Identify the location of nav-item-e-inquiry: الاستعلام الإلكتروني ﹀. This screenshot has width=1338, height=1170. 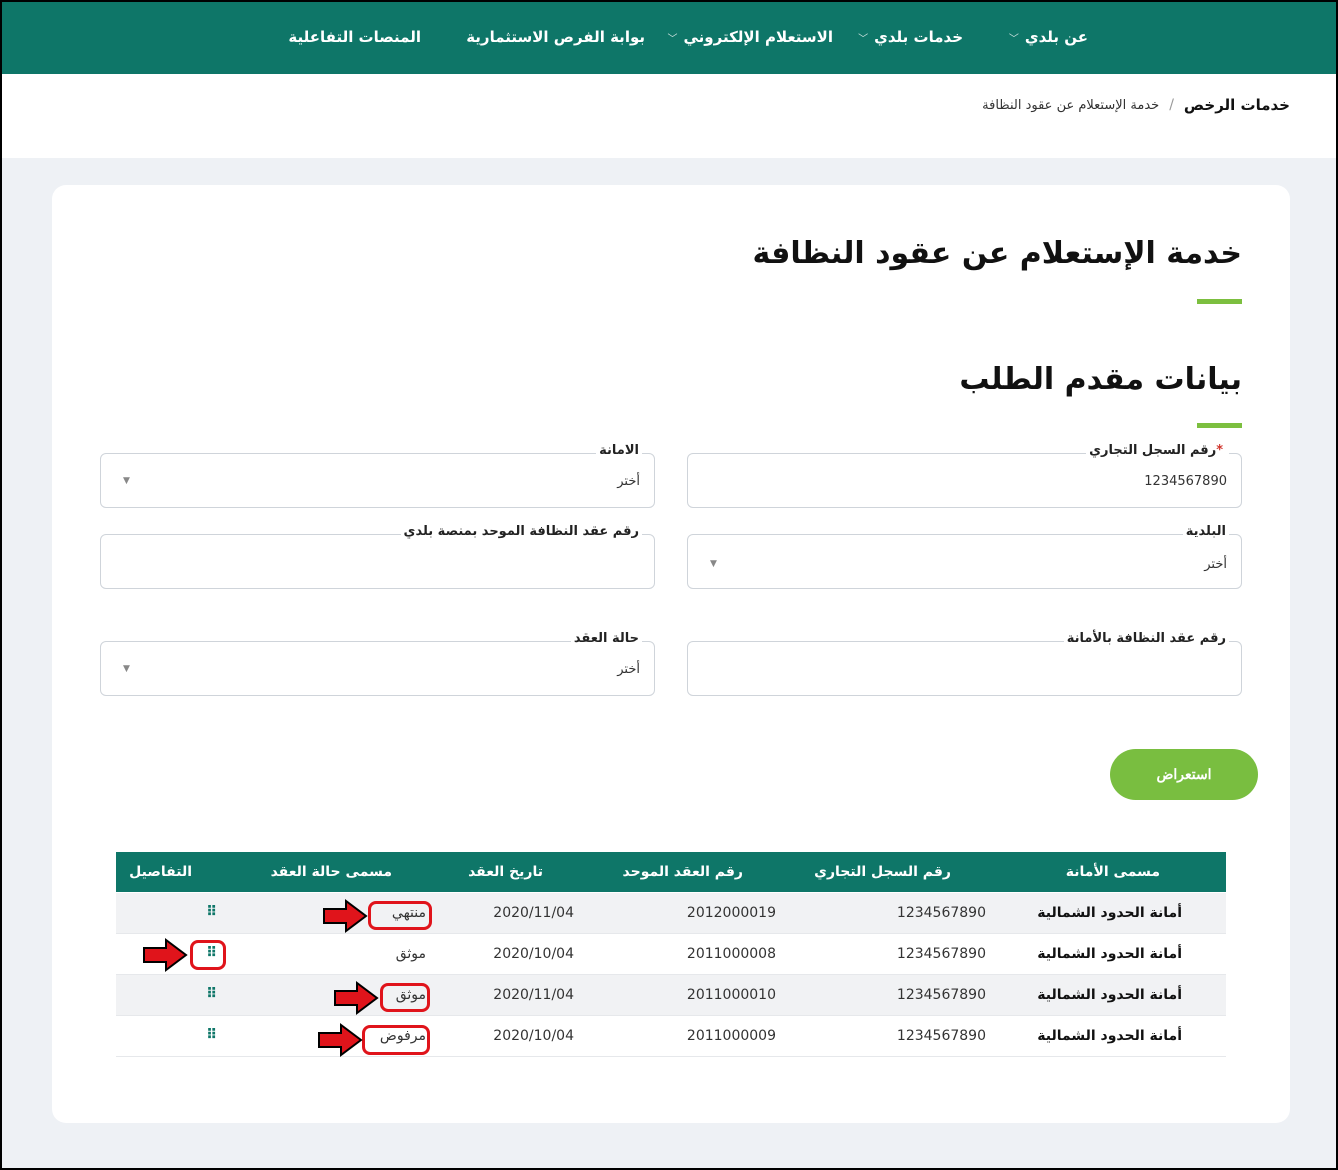
(750, 37).